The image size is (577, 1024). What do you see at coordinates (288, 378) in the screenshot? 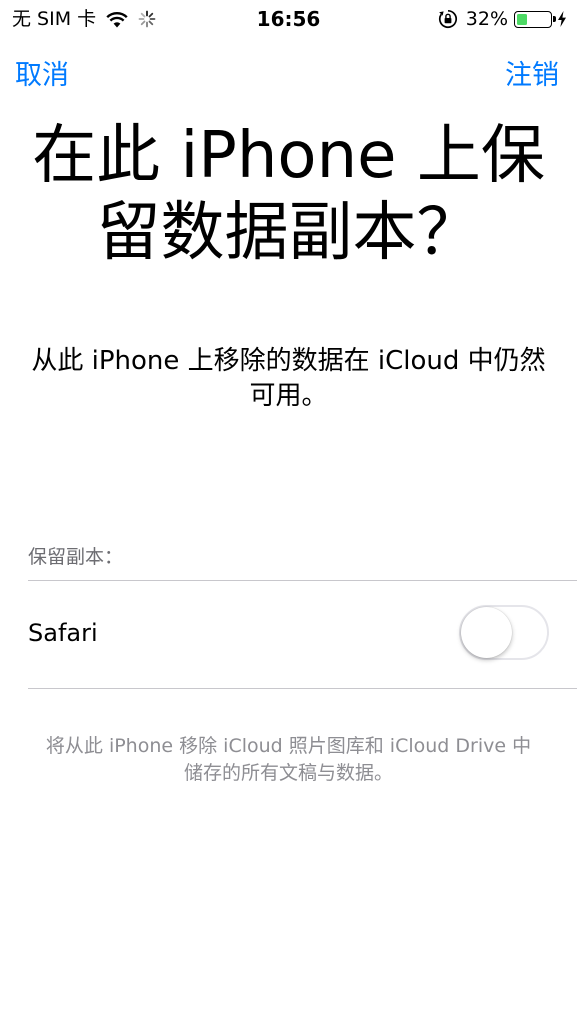
I see `description-text: 从此 iPhone 上移除的数据在 iCloud 中仍然可用。` at bounding box center [288, 378].